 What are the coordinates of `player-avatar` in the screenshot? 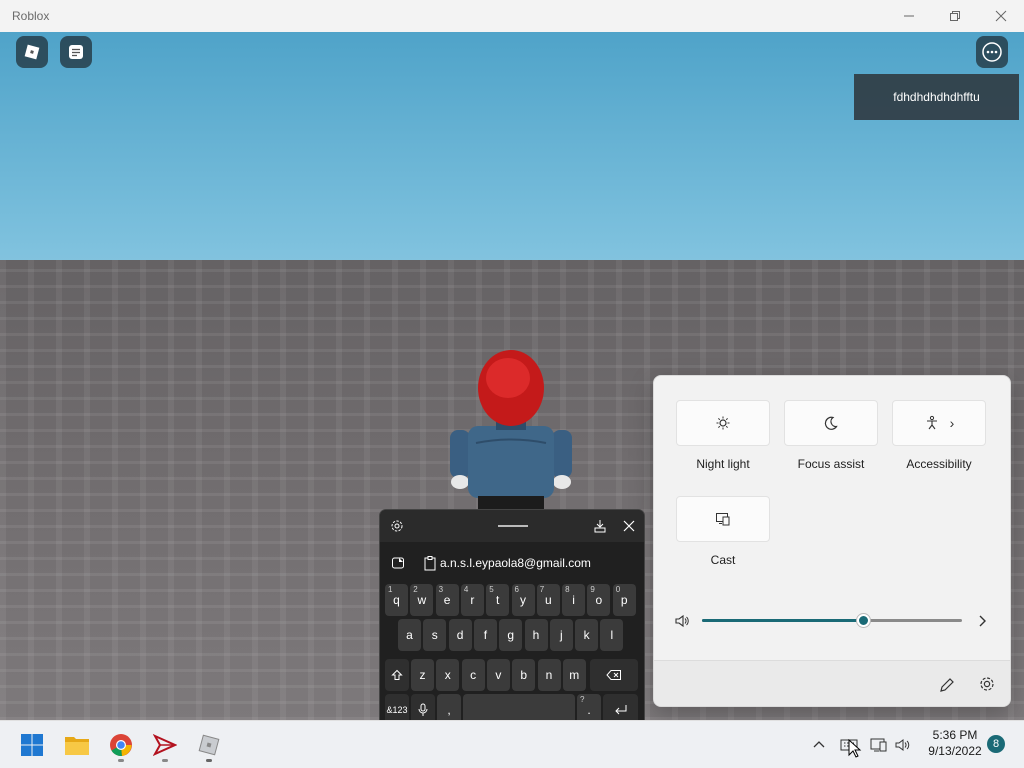 It's located at (511, 431).